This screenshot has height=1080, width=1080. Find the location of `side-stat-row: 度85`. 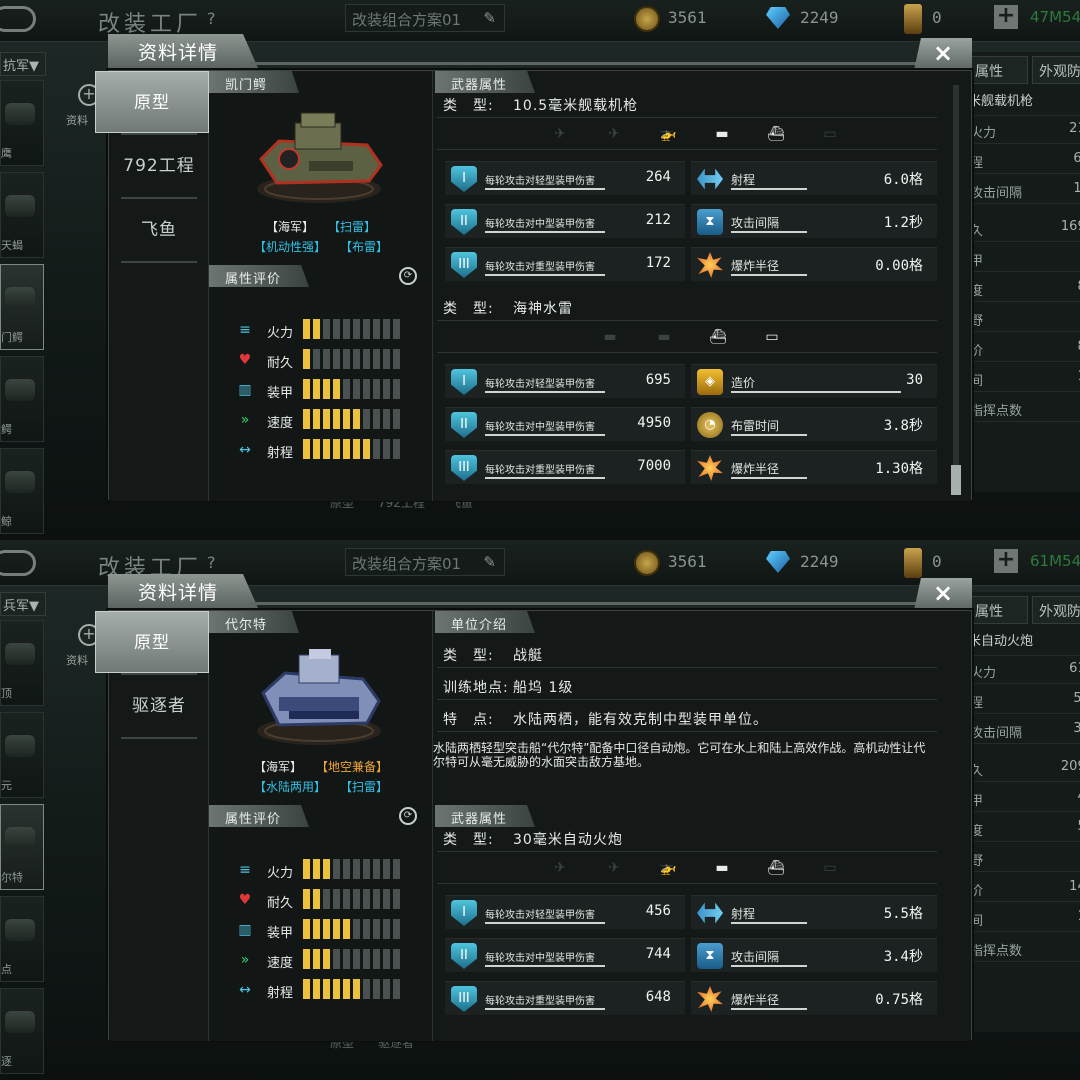

side-stat-row: 度85 is located at coordinates (1024, 289).